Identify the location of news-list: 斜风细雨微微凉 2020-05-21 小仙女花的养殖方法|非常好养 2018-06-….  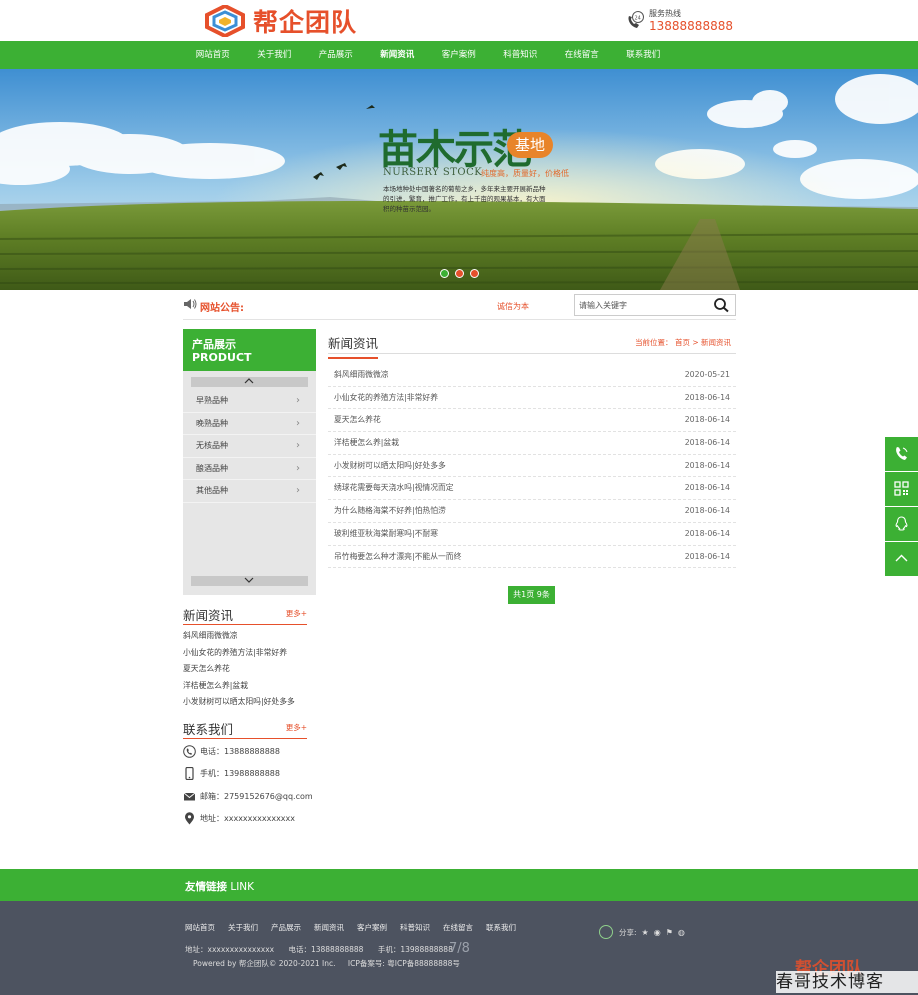
(532, 466).